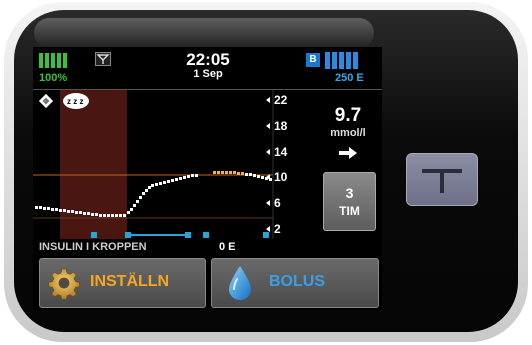 This screenshot has width=532, height=345. Describe the element at coordinates (208, 74) in the screenshot. I see `clock-date: 1 Sep` at that location.